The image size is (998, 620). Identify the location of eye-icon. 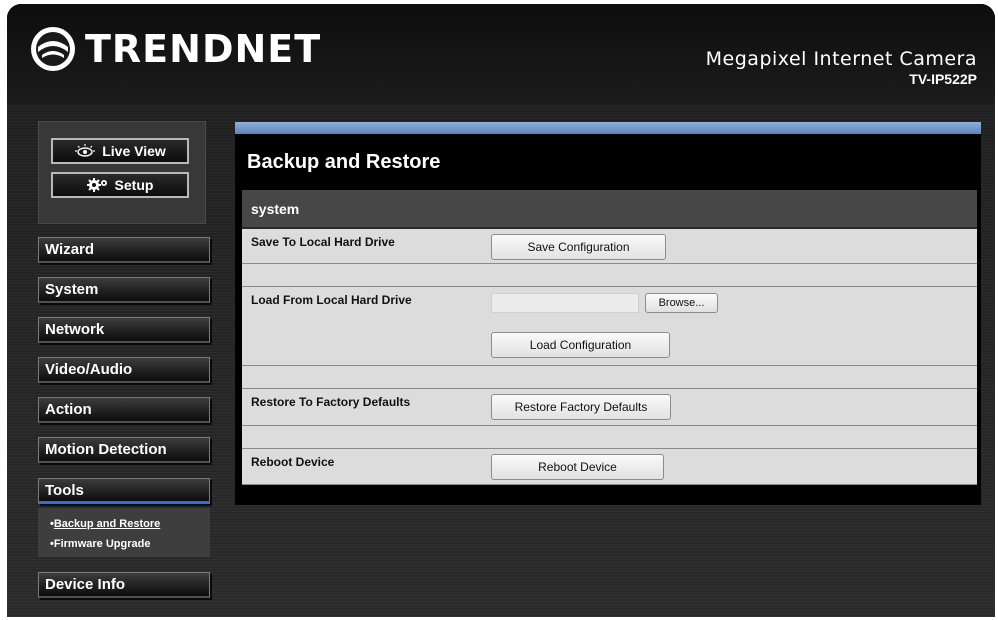
(85, 150).